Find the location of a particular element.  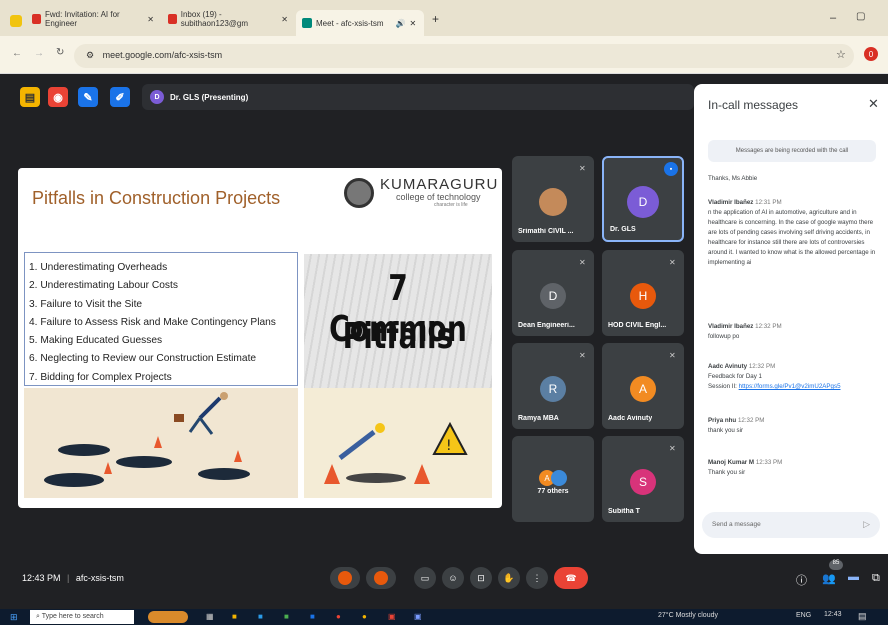

weather-text: 27°C Mostly cloudy is located at coordinates (688, 615).